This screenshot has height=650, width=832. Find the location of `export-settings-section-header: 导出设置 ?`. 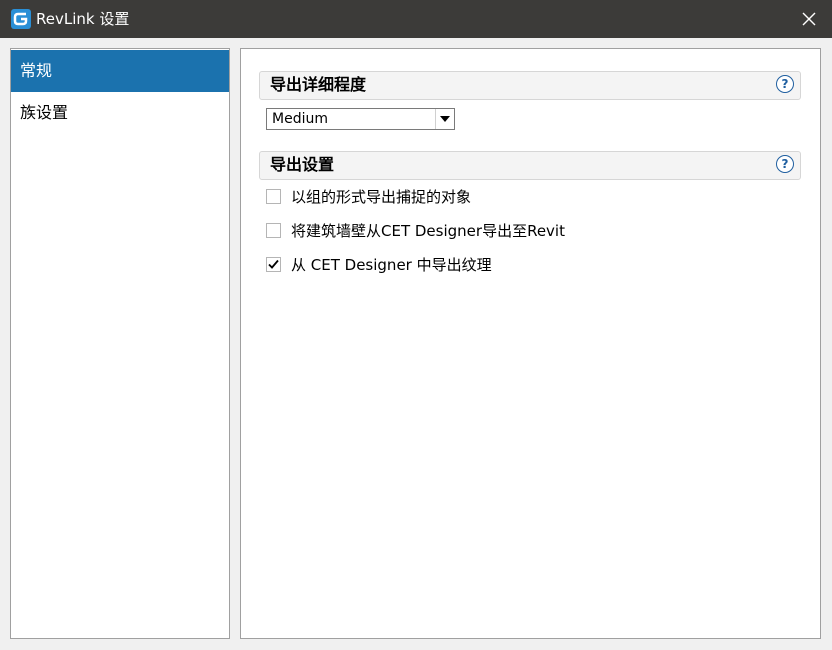

export-settings-section-header: 导出设置 ? is located at coordinates (530, 165).